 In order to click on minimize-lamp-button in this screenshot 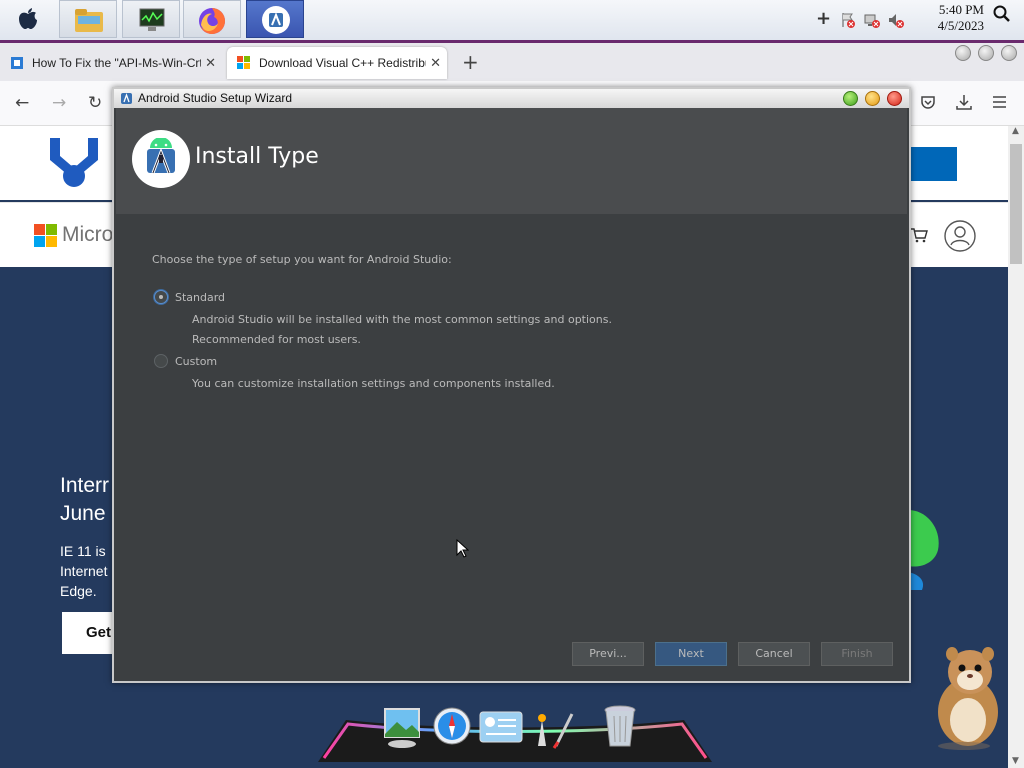, I will do `click(872, 98)`.